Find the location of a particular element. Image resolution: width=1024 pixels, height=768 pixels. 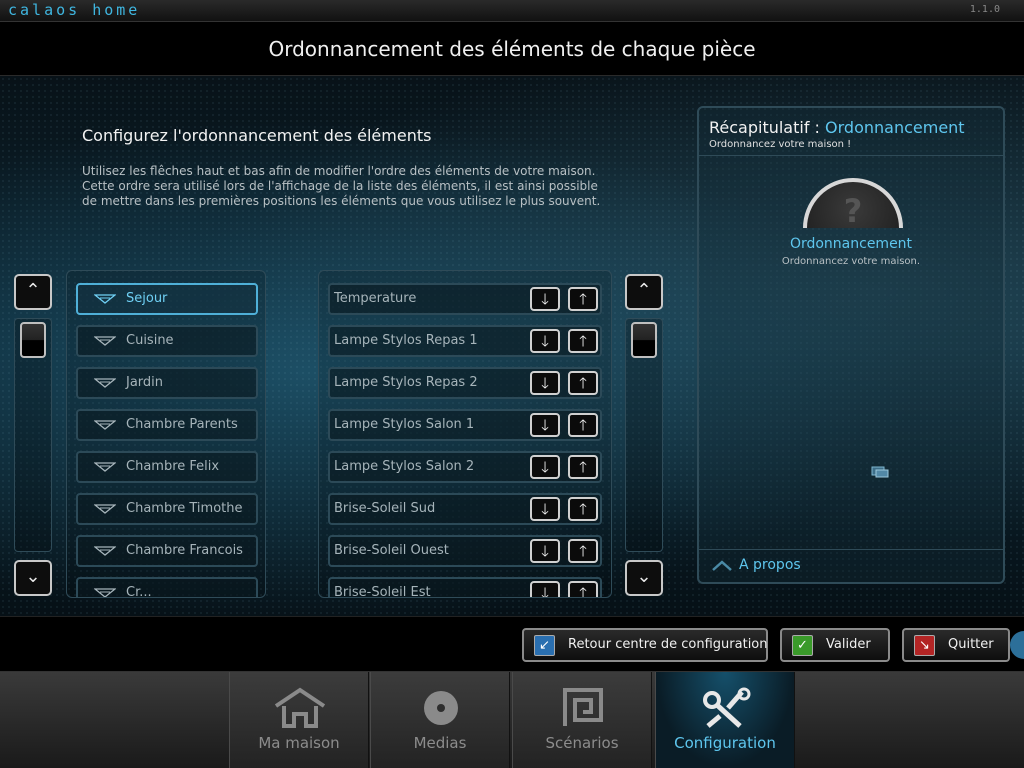

validate-button: ✓ Valider is located at coordinates (835, 645).